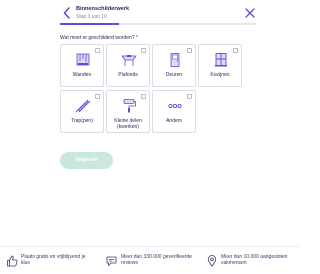  I want to click on thumbs-up-icon, so click(12, 261).